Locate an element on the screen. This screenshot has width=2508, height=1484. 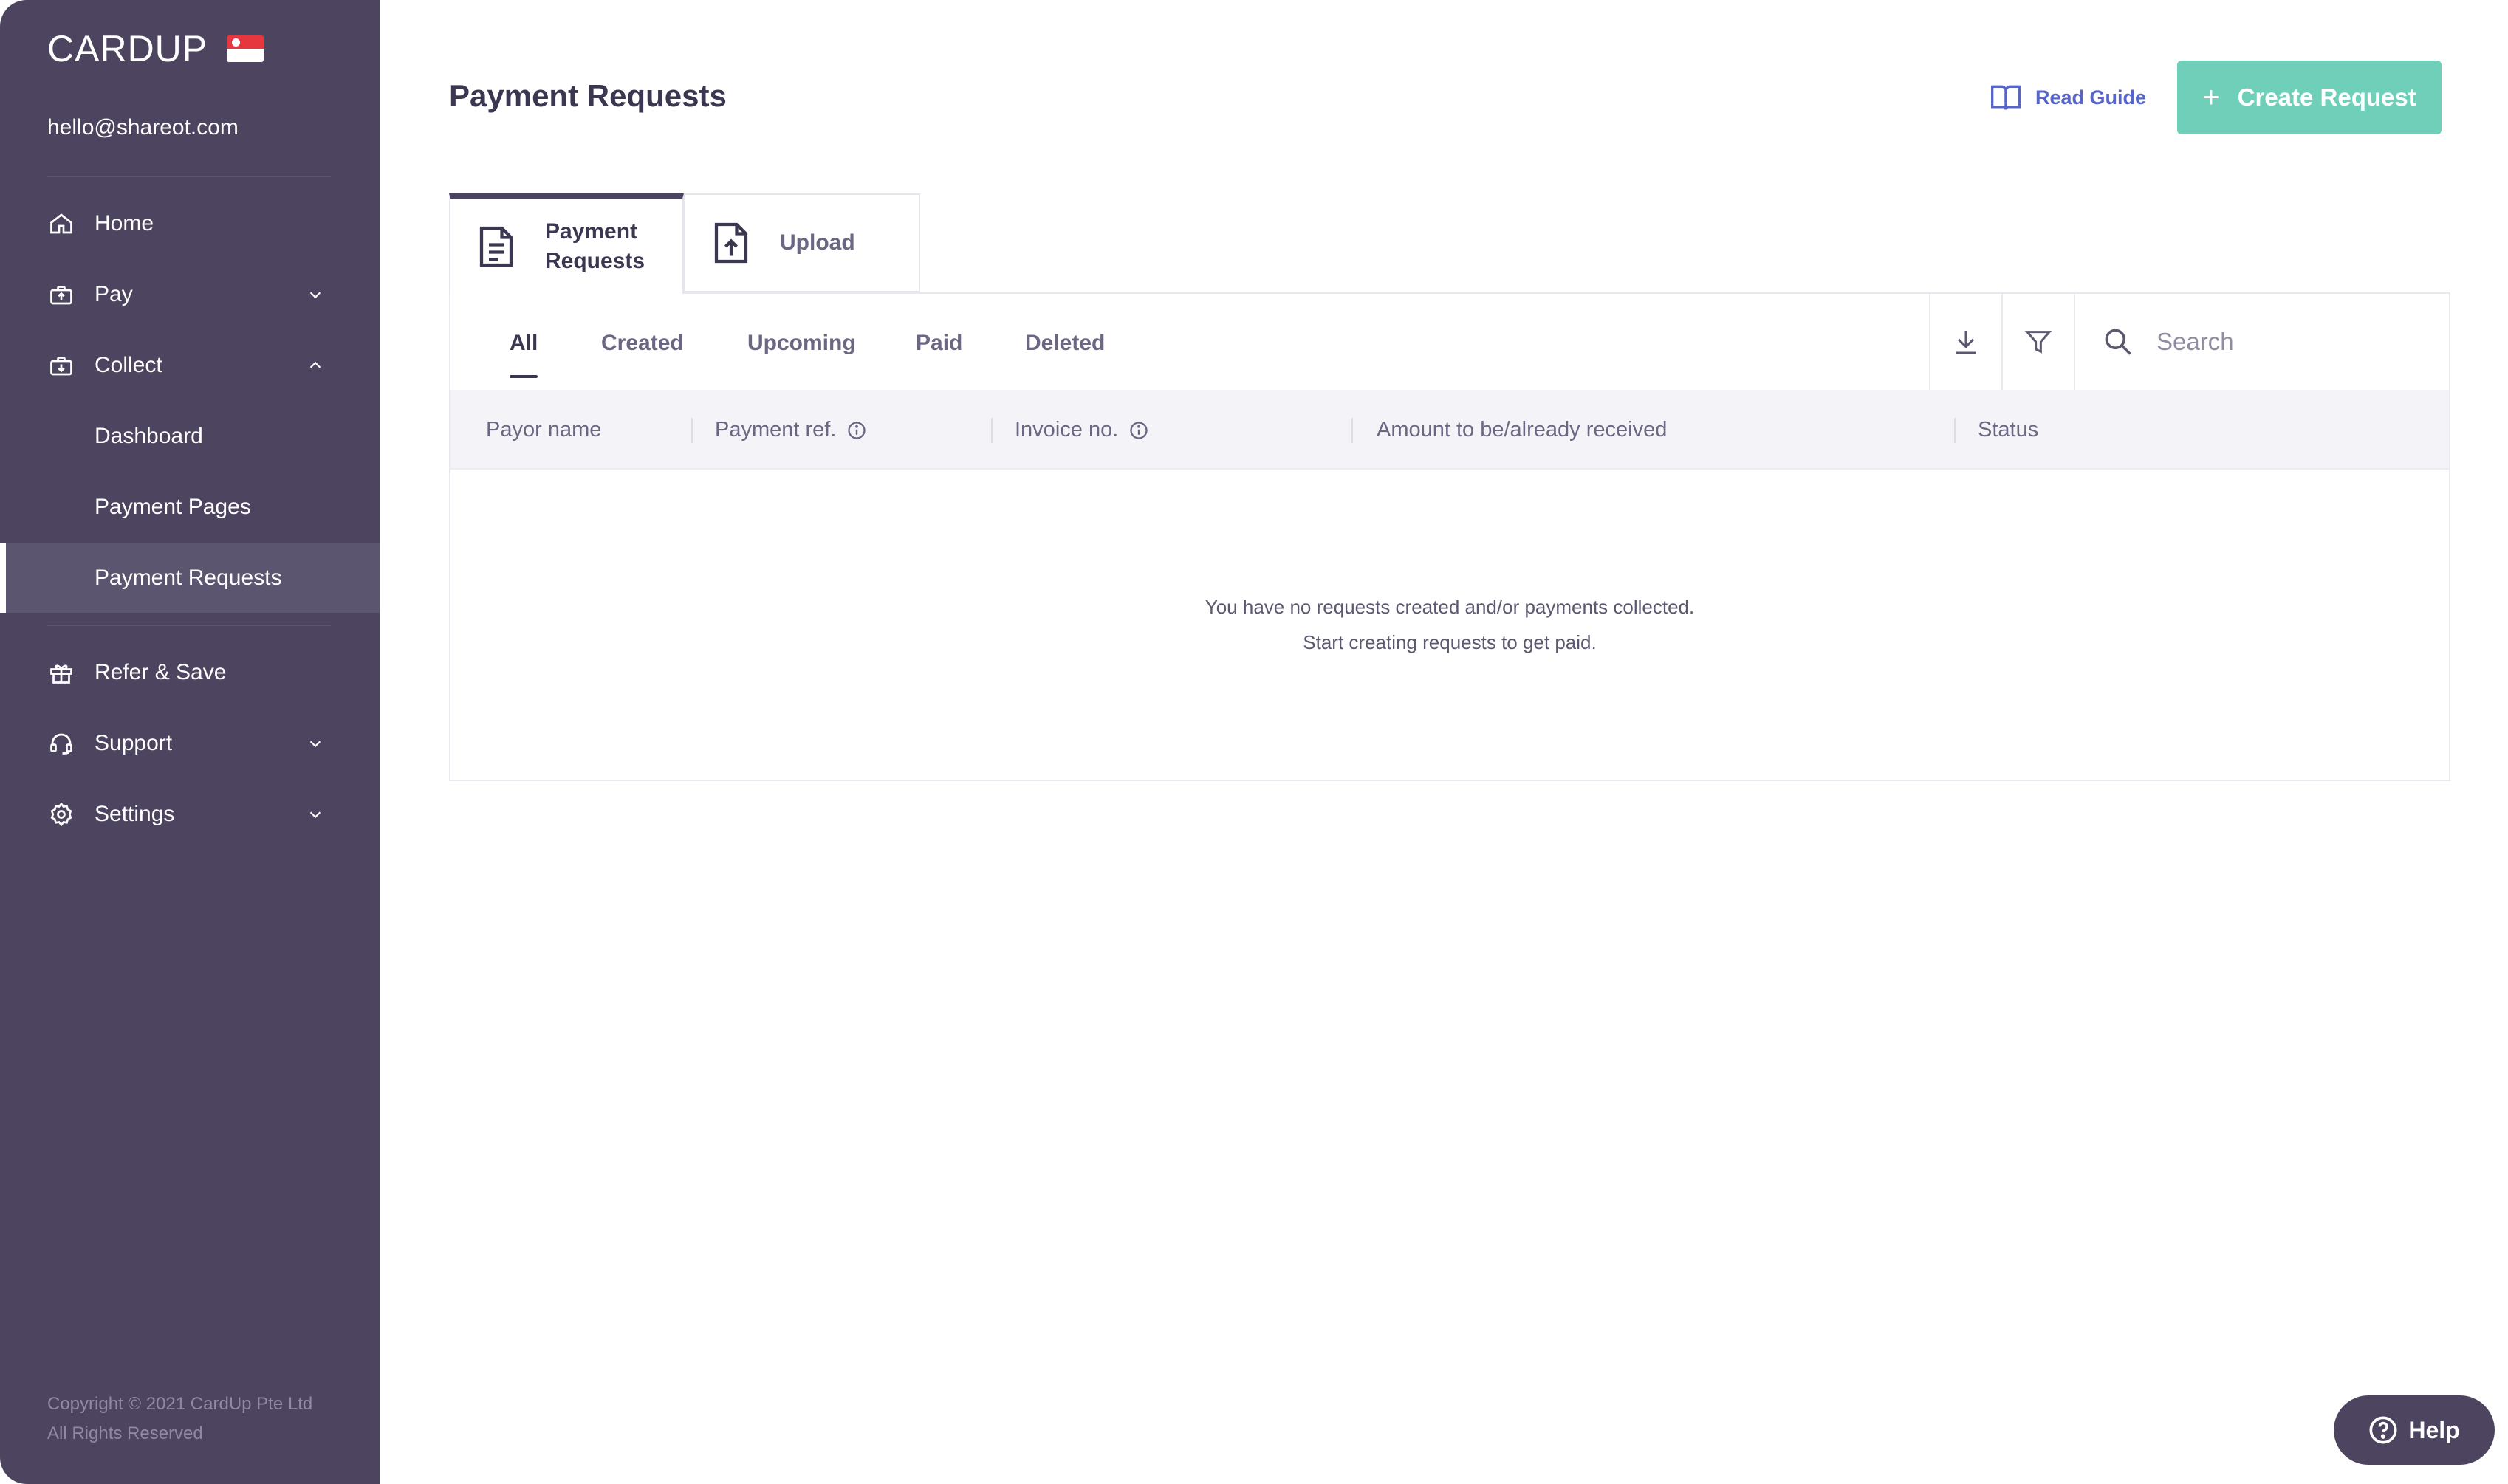
filter-button is located at coordinates (2038, 342).